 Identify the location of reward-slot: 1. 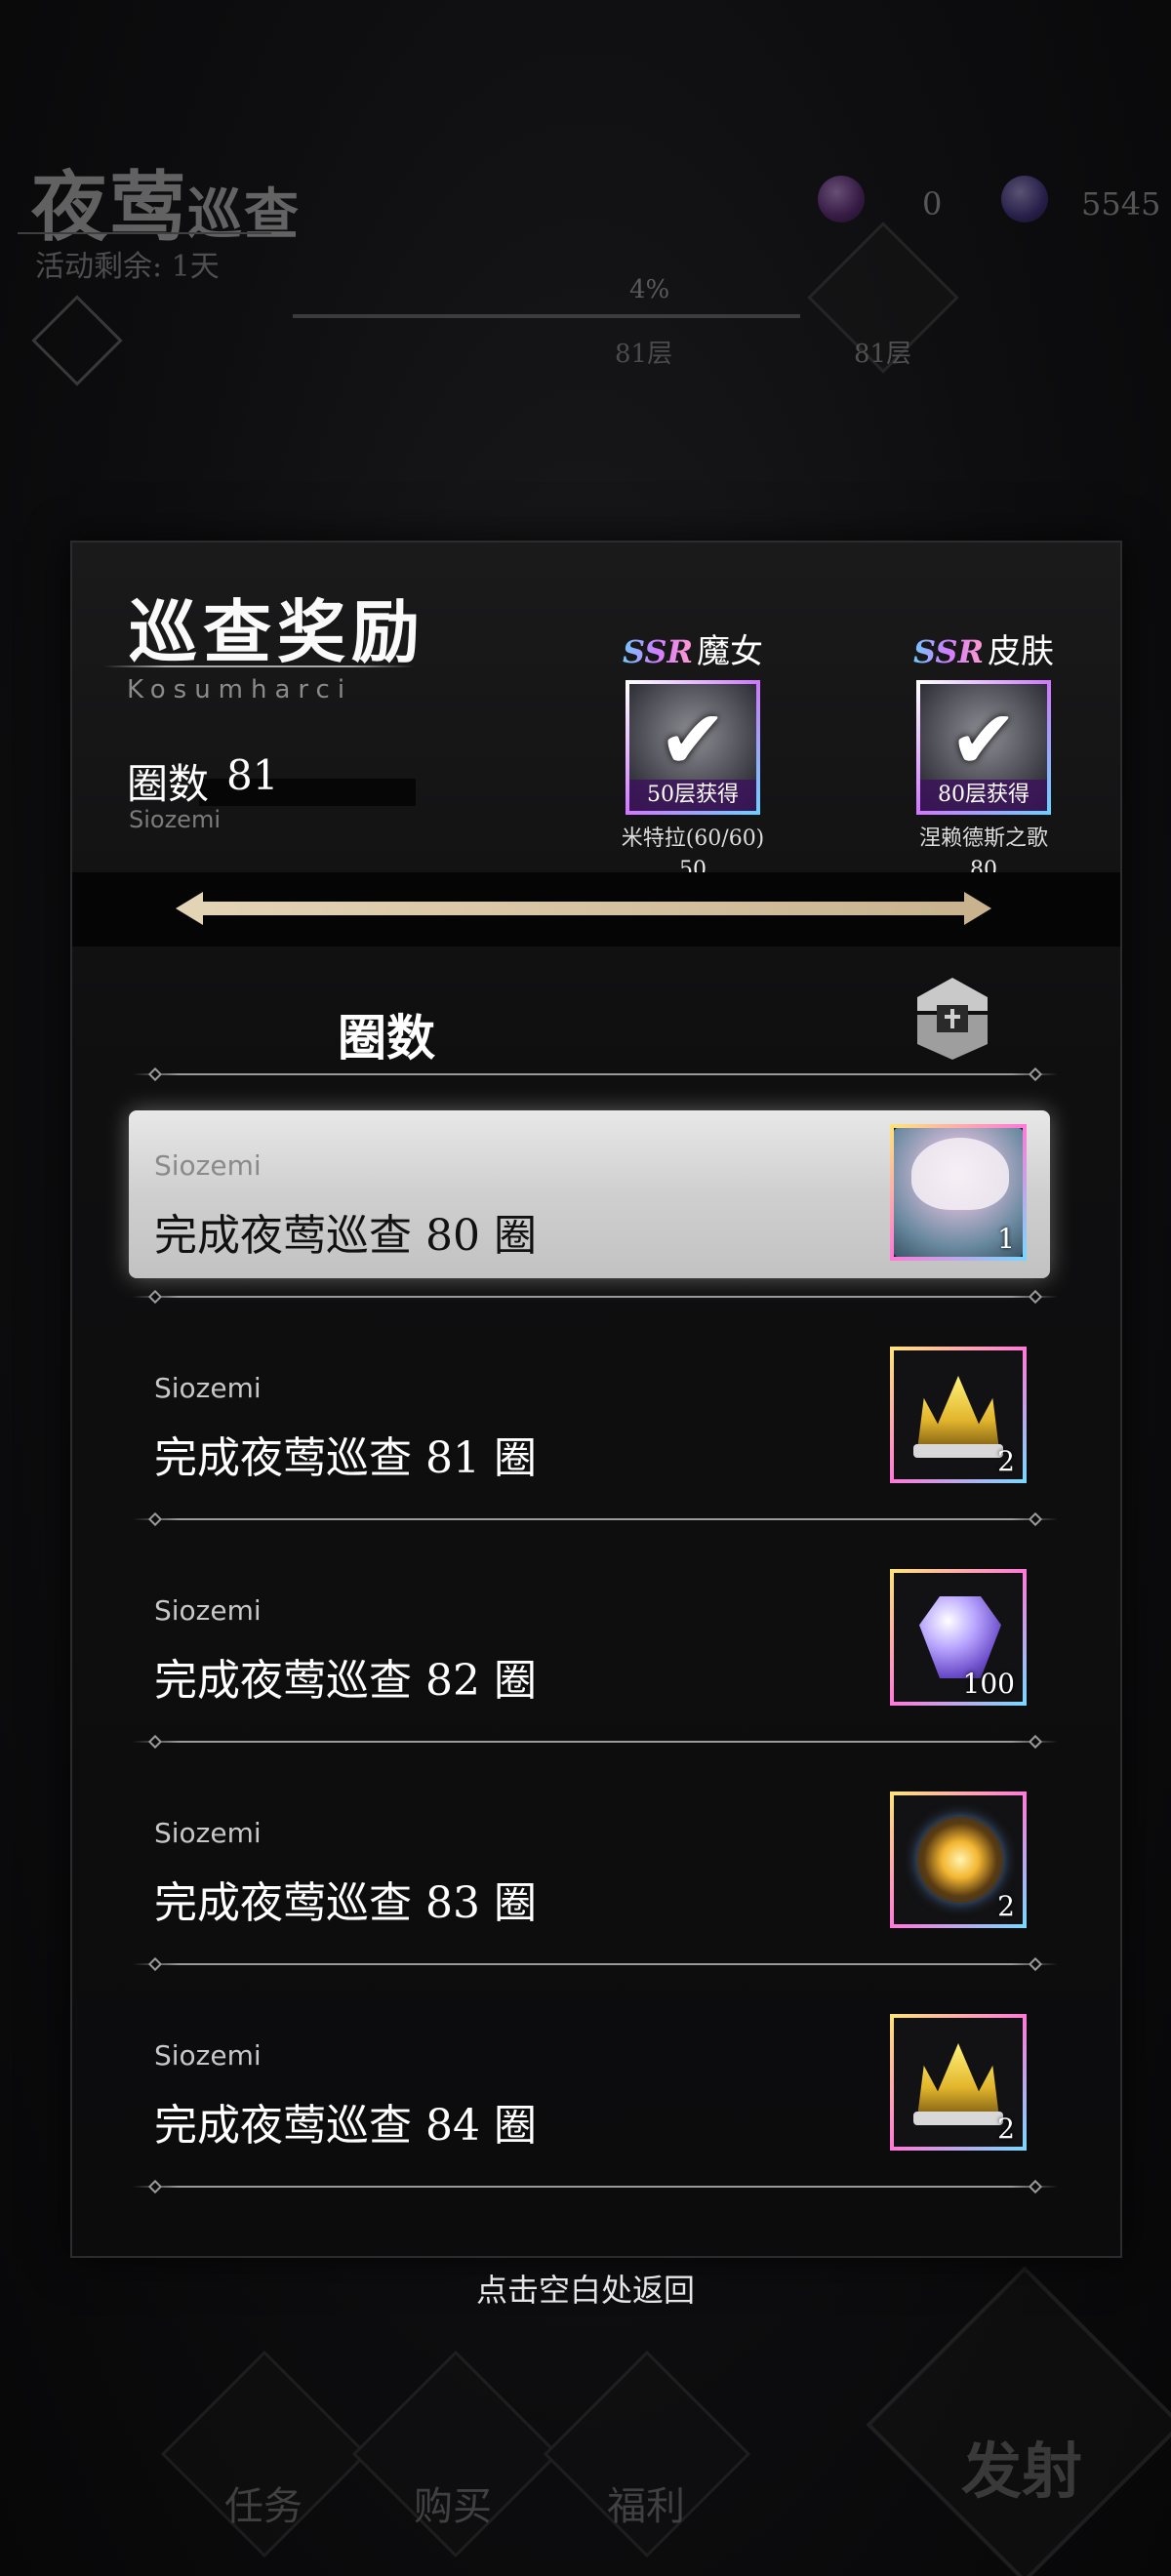
(958, 1192).